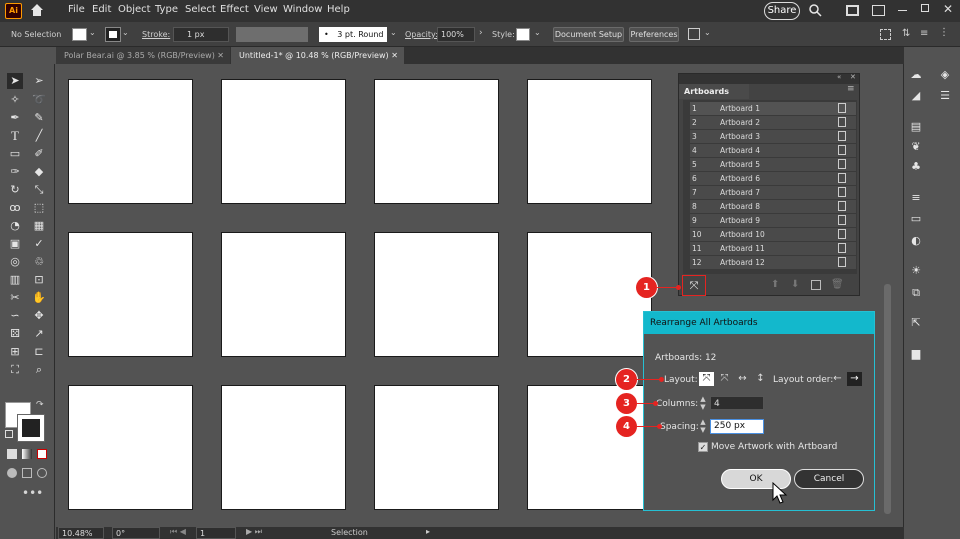 This screenshot has width=960, height=539. Describe the element at coordinates (878, 10) in the screenshot. I see `panel-toggle-icon` at that location.